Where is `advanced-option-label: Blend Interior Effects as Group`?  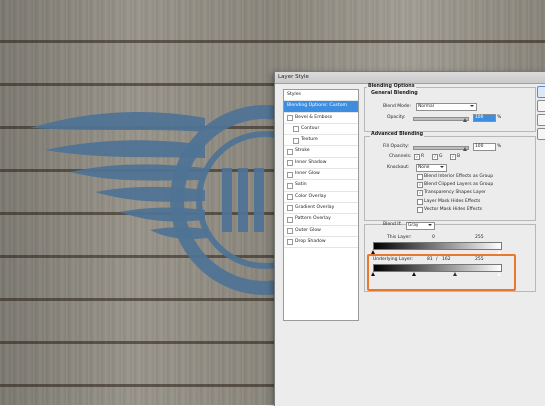 advanced-option-label: Blend Interior Effects as Group is located at coordinates (459, 176).